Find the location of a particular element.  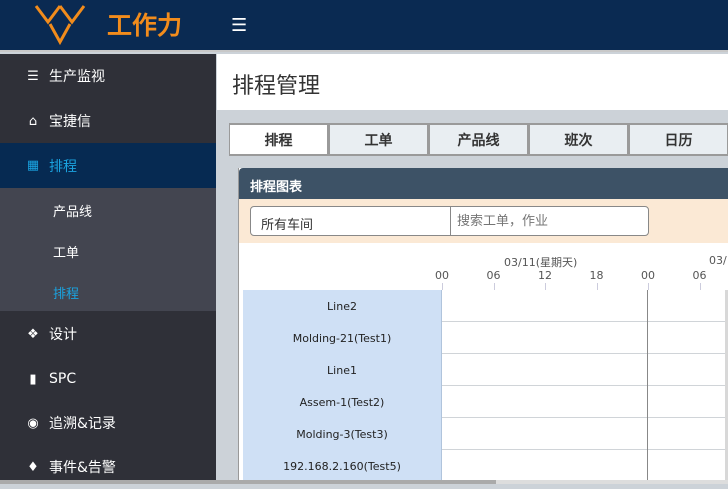

tag-icon: ❖ is located at coordinates (33, 334).